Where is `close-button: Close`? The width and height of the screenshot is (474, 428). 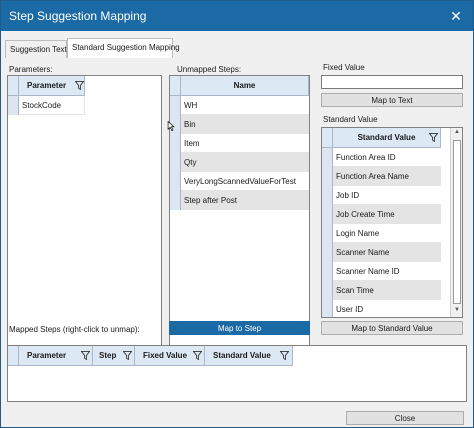 close-button: Close is located at coordinates (405, 418).